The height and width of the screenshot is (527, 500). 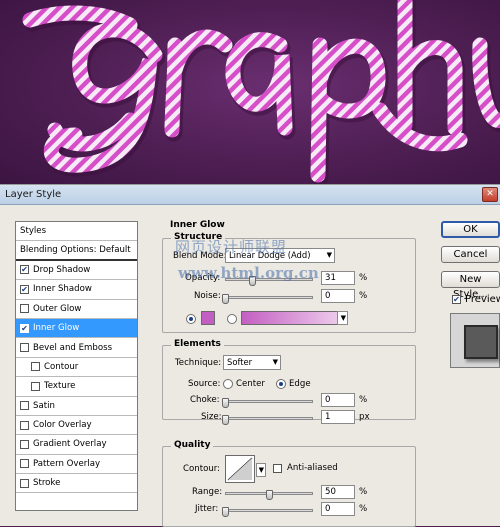 I want to click on size-slider-thumb, so click(x=226, y=420).